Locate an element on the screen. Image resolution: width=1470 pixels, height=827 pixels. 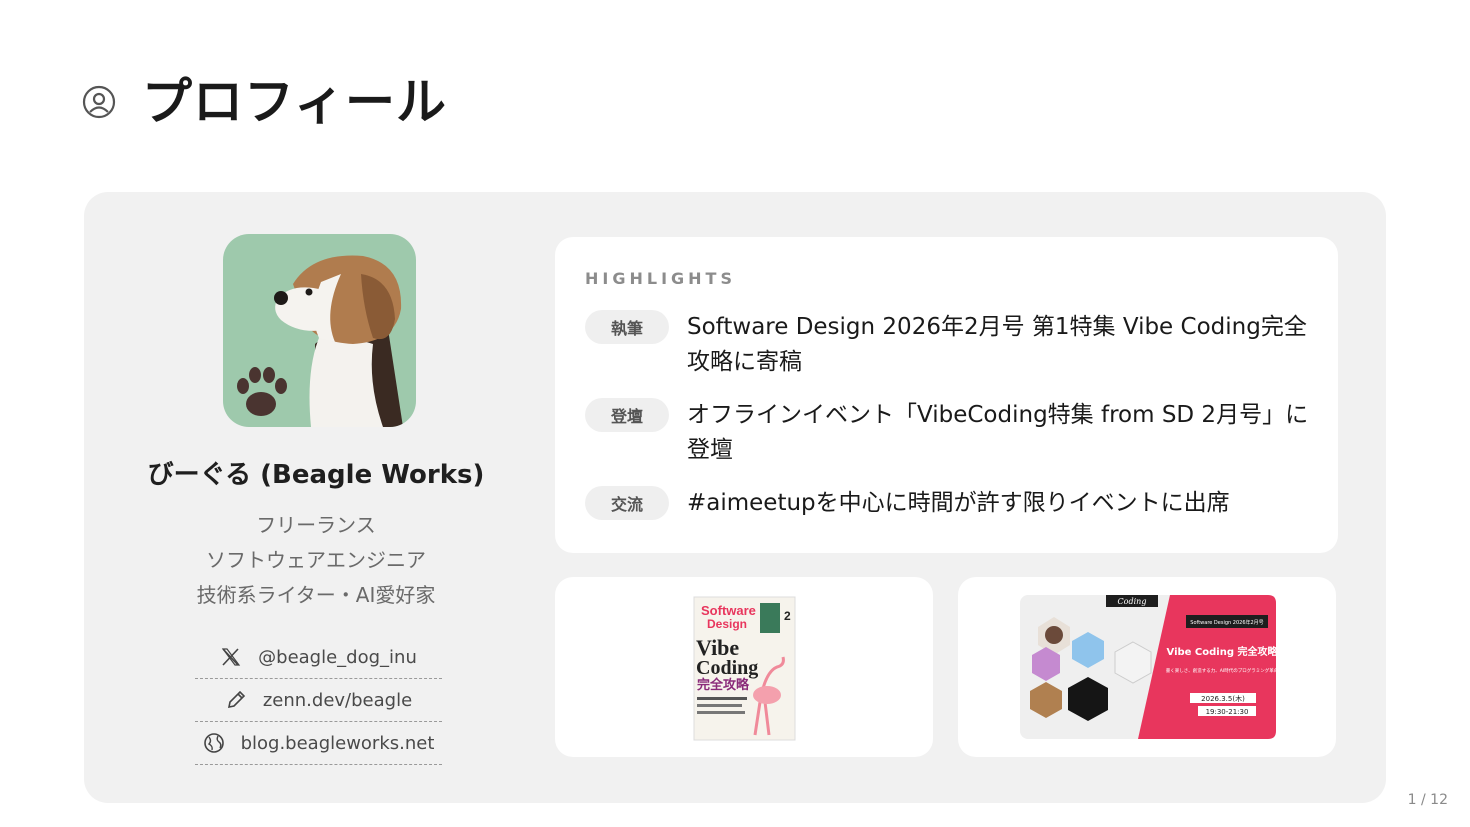
svg-text: 完全攻略 is located at coordinates (723, 685).